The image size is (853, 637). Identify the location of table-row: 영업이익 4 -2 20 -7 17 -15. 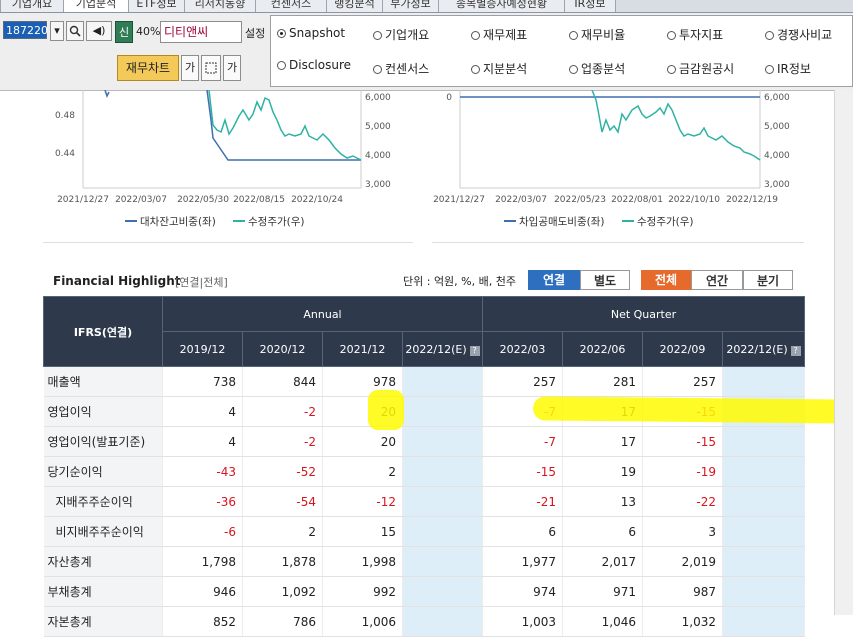
(424, 411).